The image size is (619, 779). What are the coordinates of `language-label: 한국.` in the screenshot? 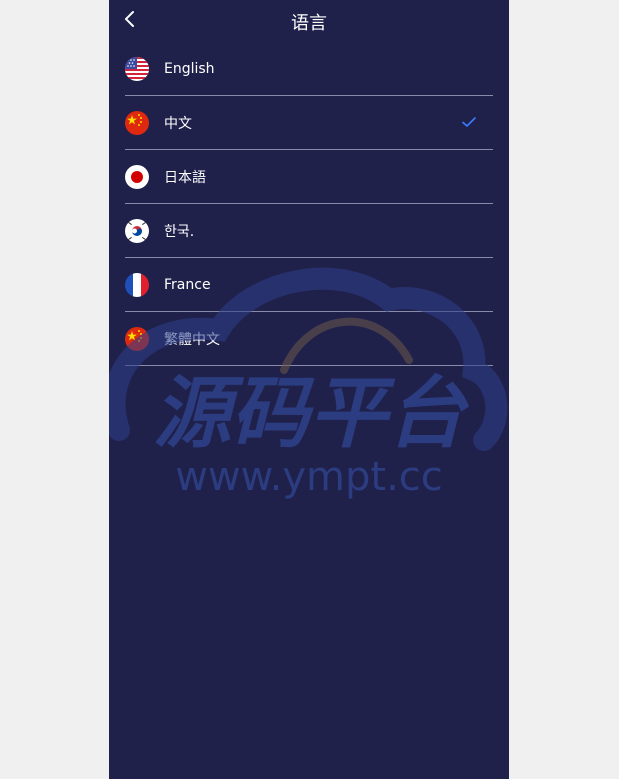 It's located at (179, 231).